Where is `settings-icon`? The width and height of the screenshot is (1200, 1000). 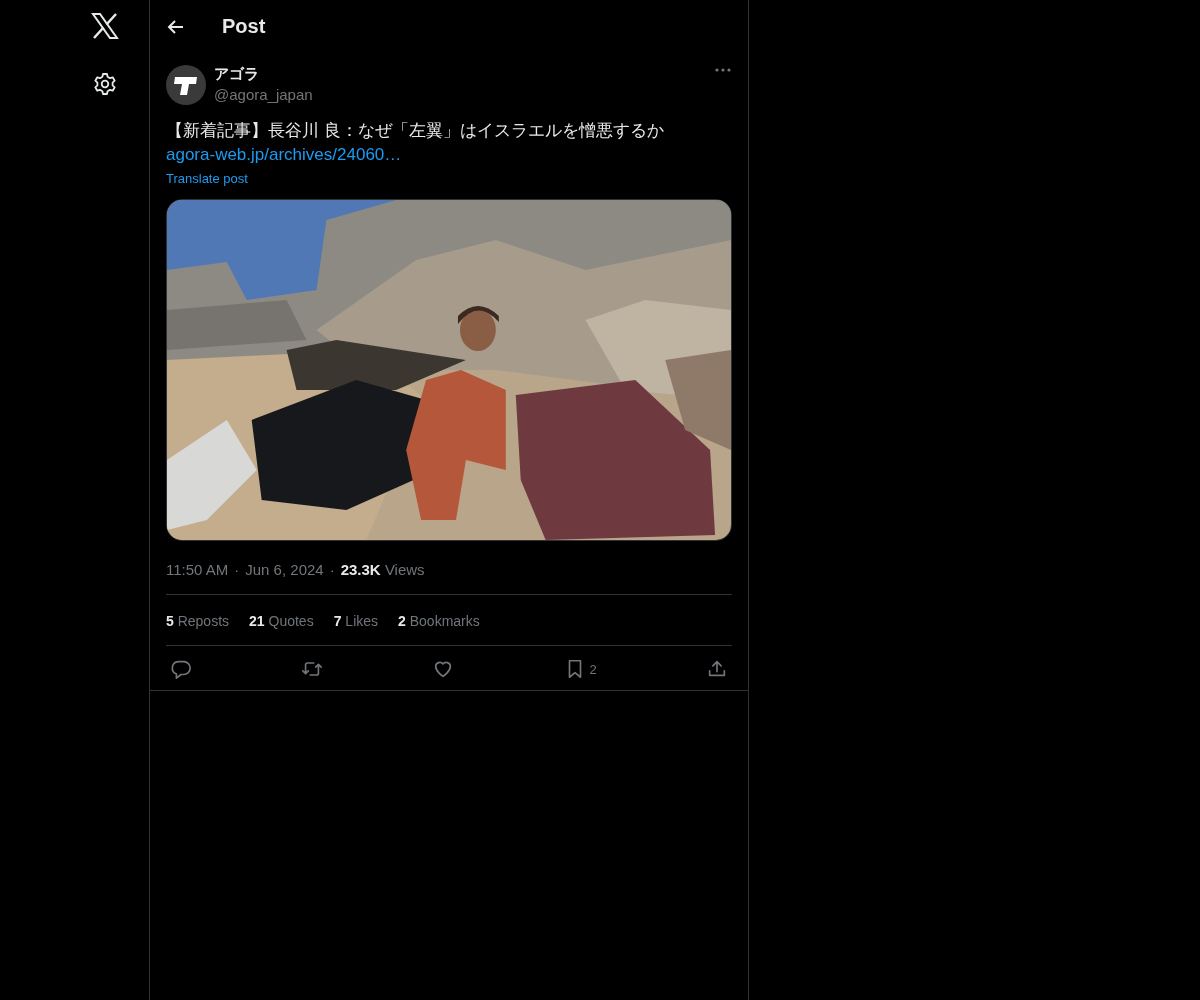
settings-icon is located at coordinates (105, 84).